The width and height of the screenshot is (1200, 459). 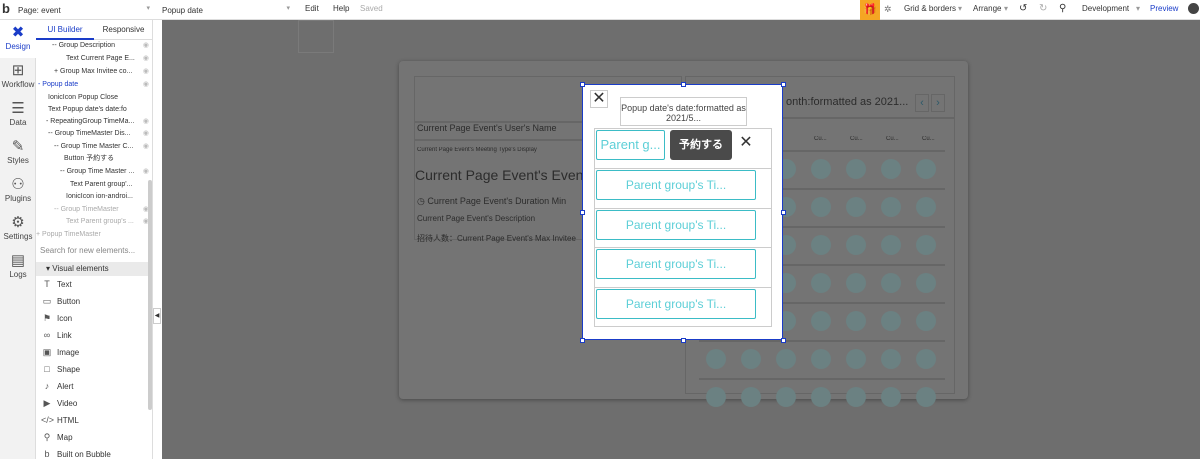 I want to click on bubble-logo-icon: b, so click(x=8, y=9).